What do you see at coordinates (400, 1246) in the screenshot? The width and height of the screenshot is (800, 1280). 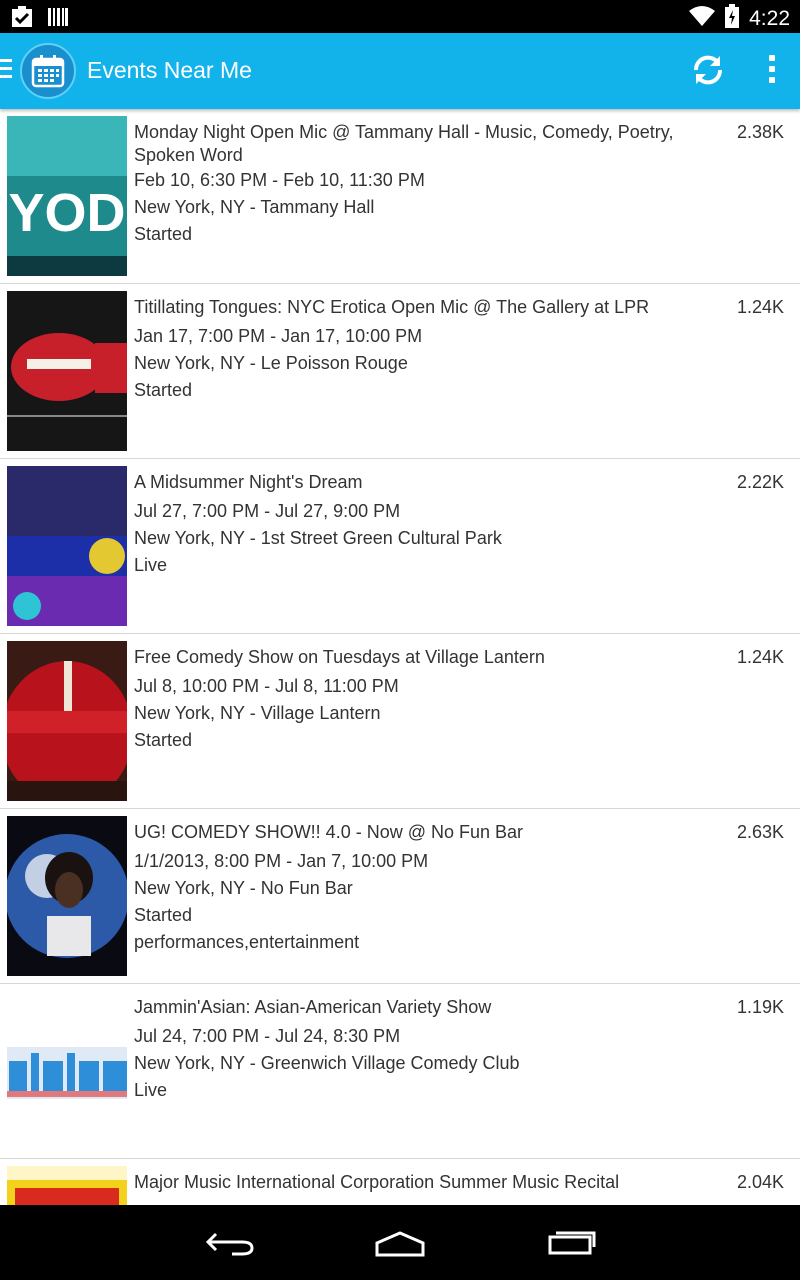 I see `home-icon` at bounding box center [400, 1246].